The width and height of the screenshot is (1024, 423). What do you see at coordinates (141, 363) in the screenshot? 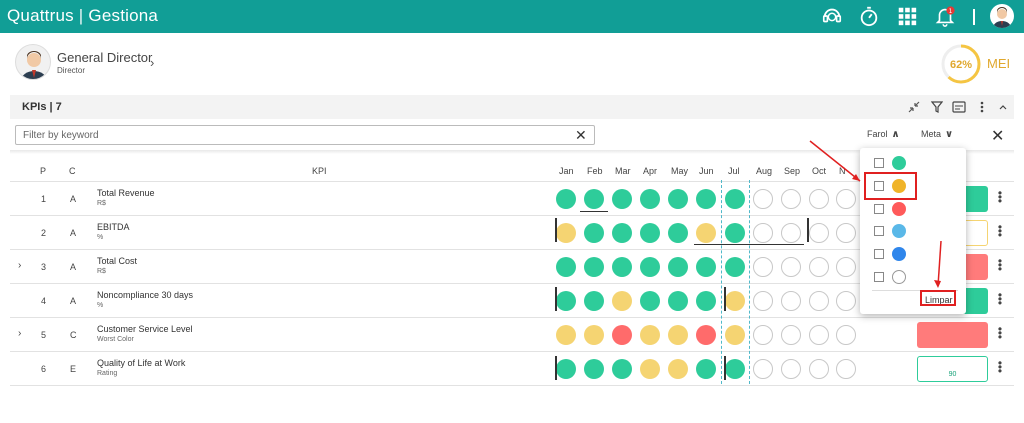
I see `kpi-name: Quality of Life at Work` at bounding box center [141, 363].